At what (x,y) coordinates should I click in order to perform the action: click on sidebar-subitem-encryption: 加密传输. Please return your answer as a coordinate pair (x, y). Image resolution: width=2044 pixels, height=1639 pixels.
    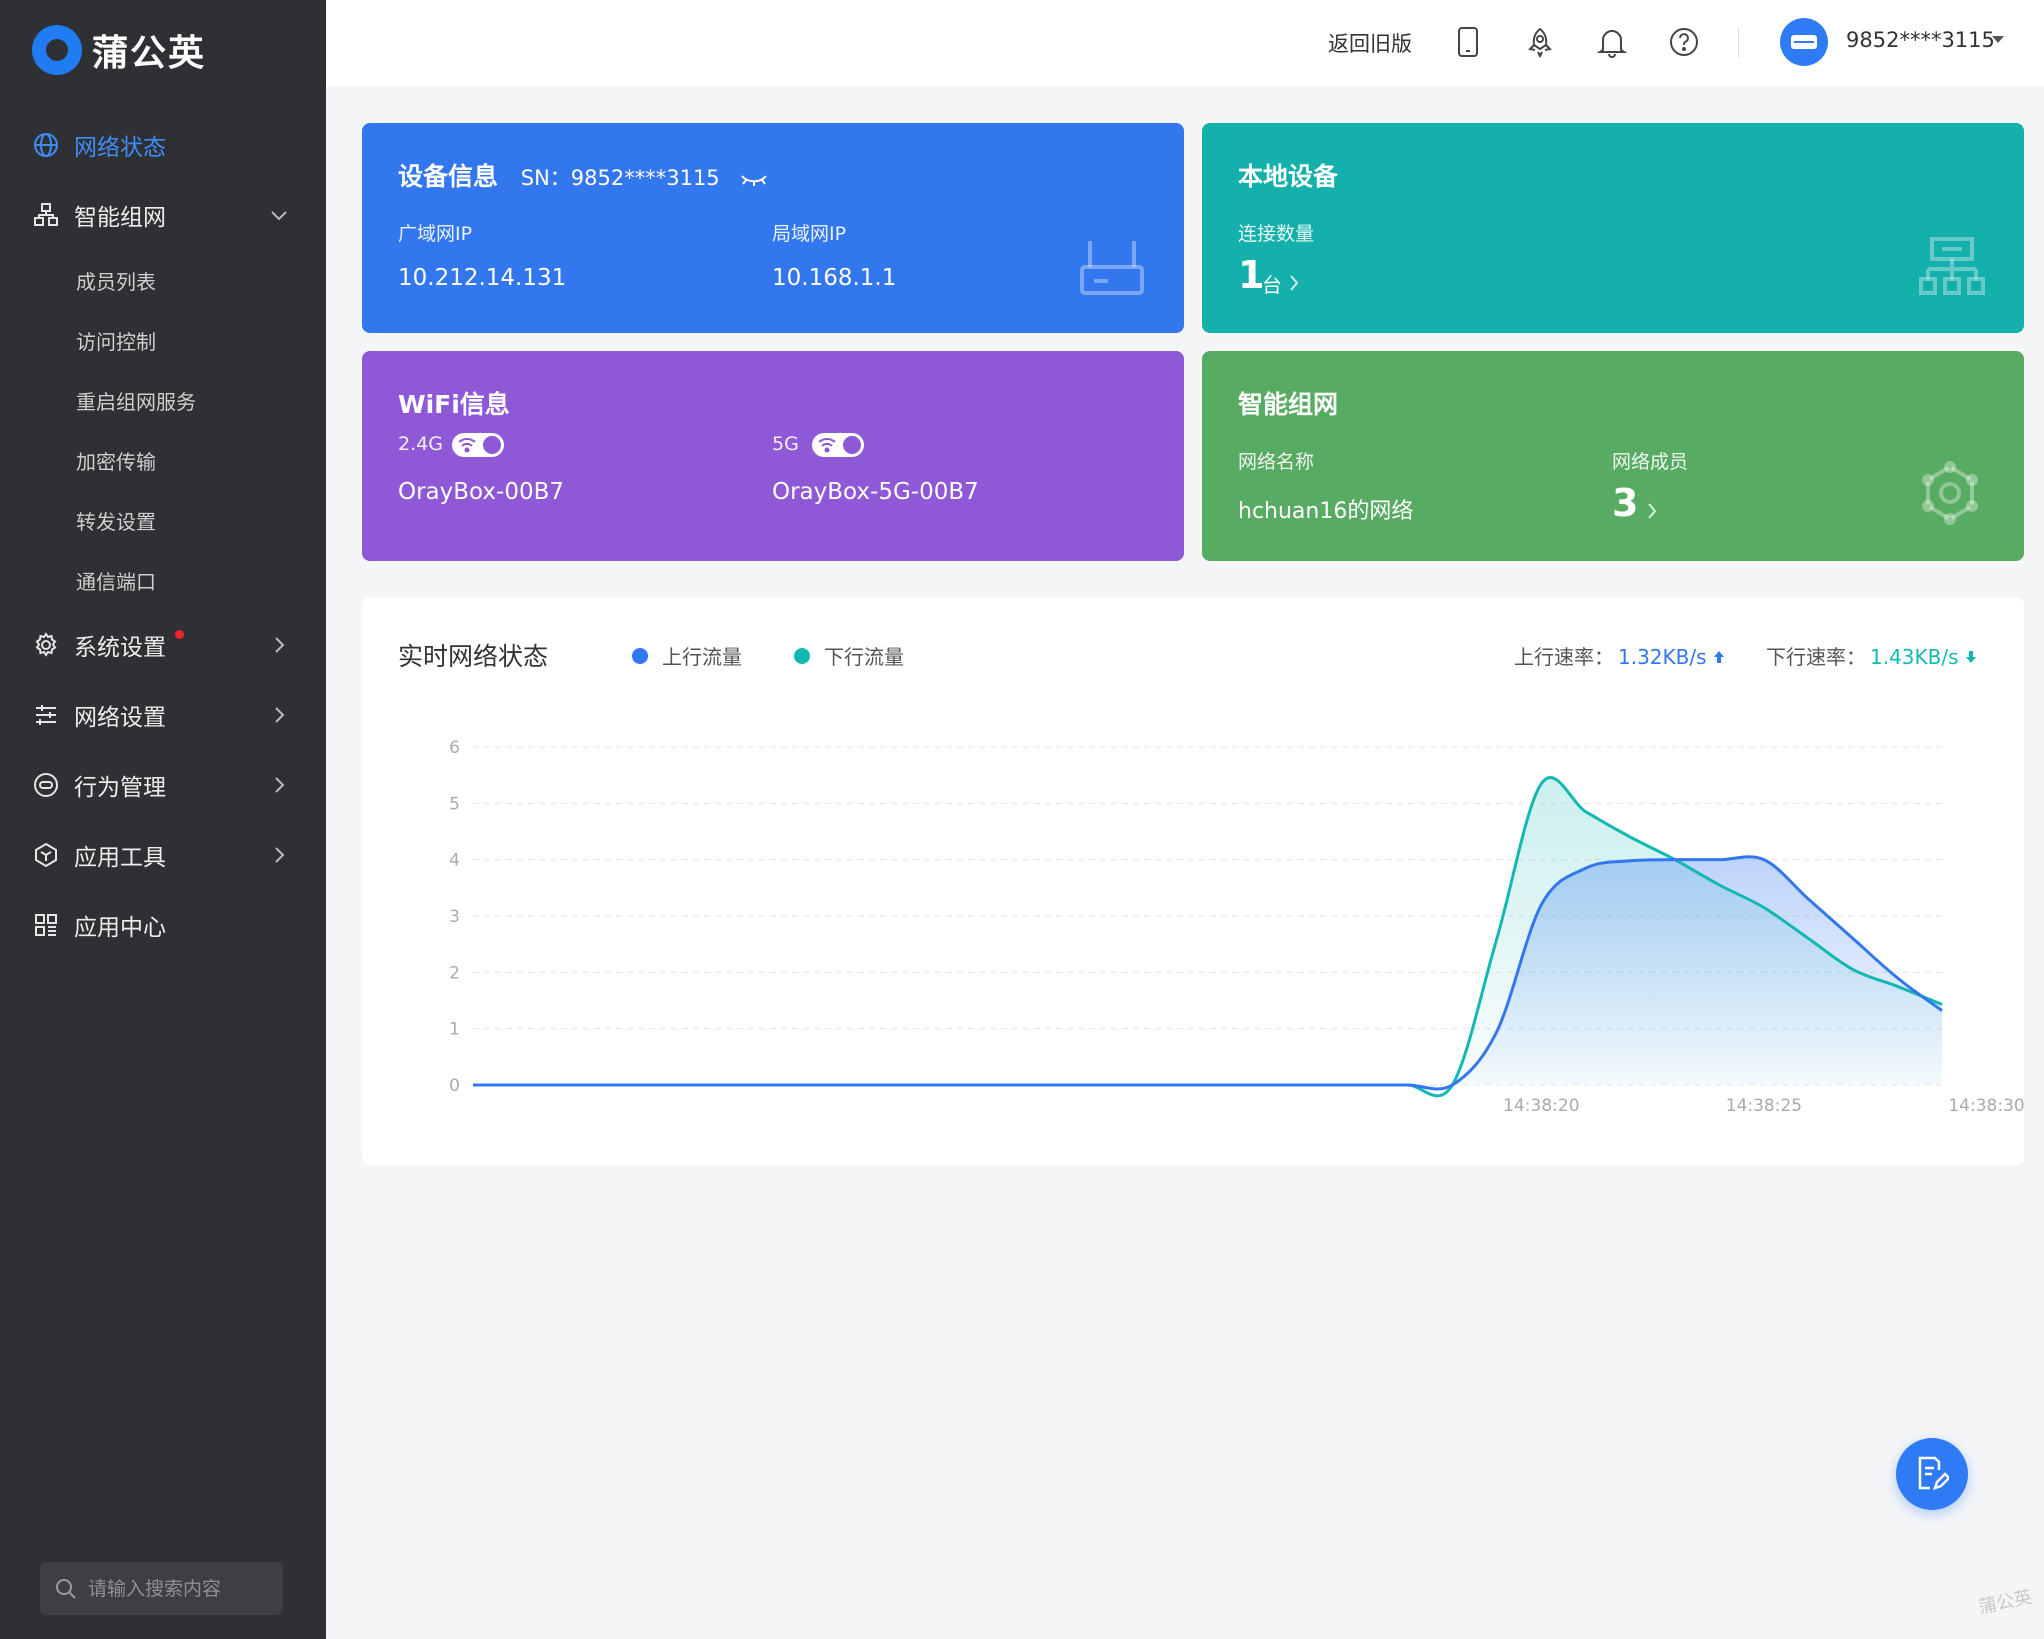
    Looking at the image, I should click on (163, 460).